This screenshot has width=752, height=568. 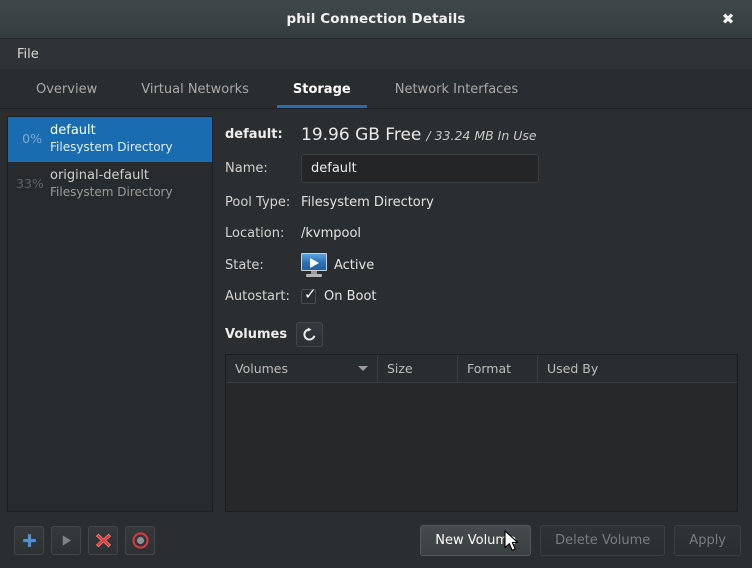 What do you see at coordinates (376, 540) in the screenshot?
I see `bottom-toolbar: New Volume Delete Volume Apply` at bounding box center [376, 540].